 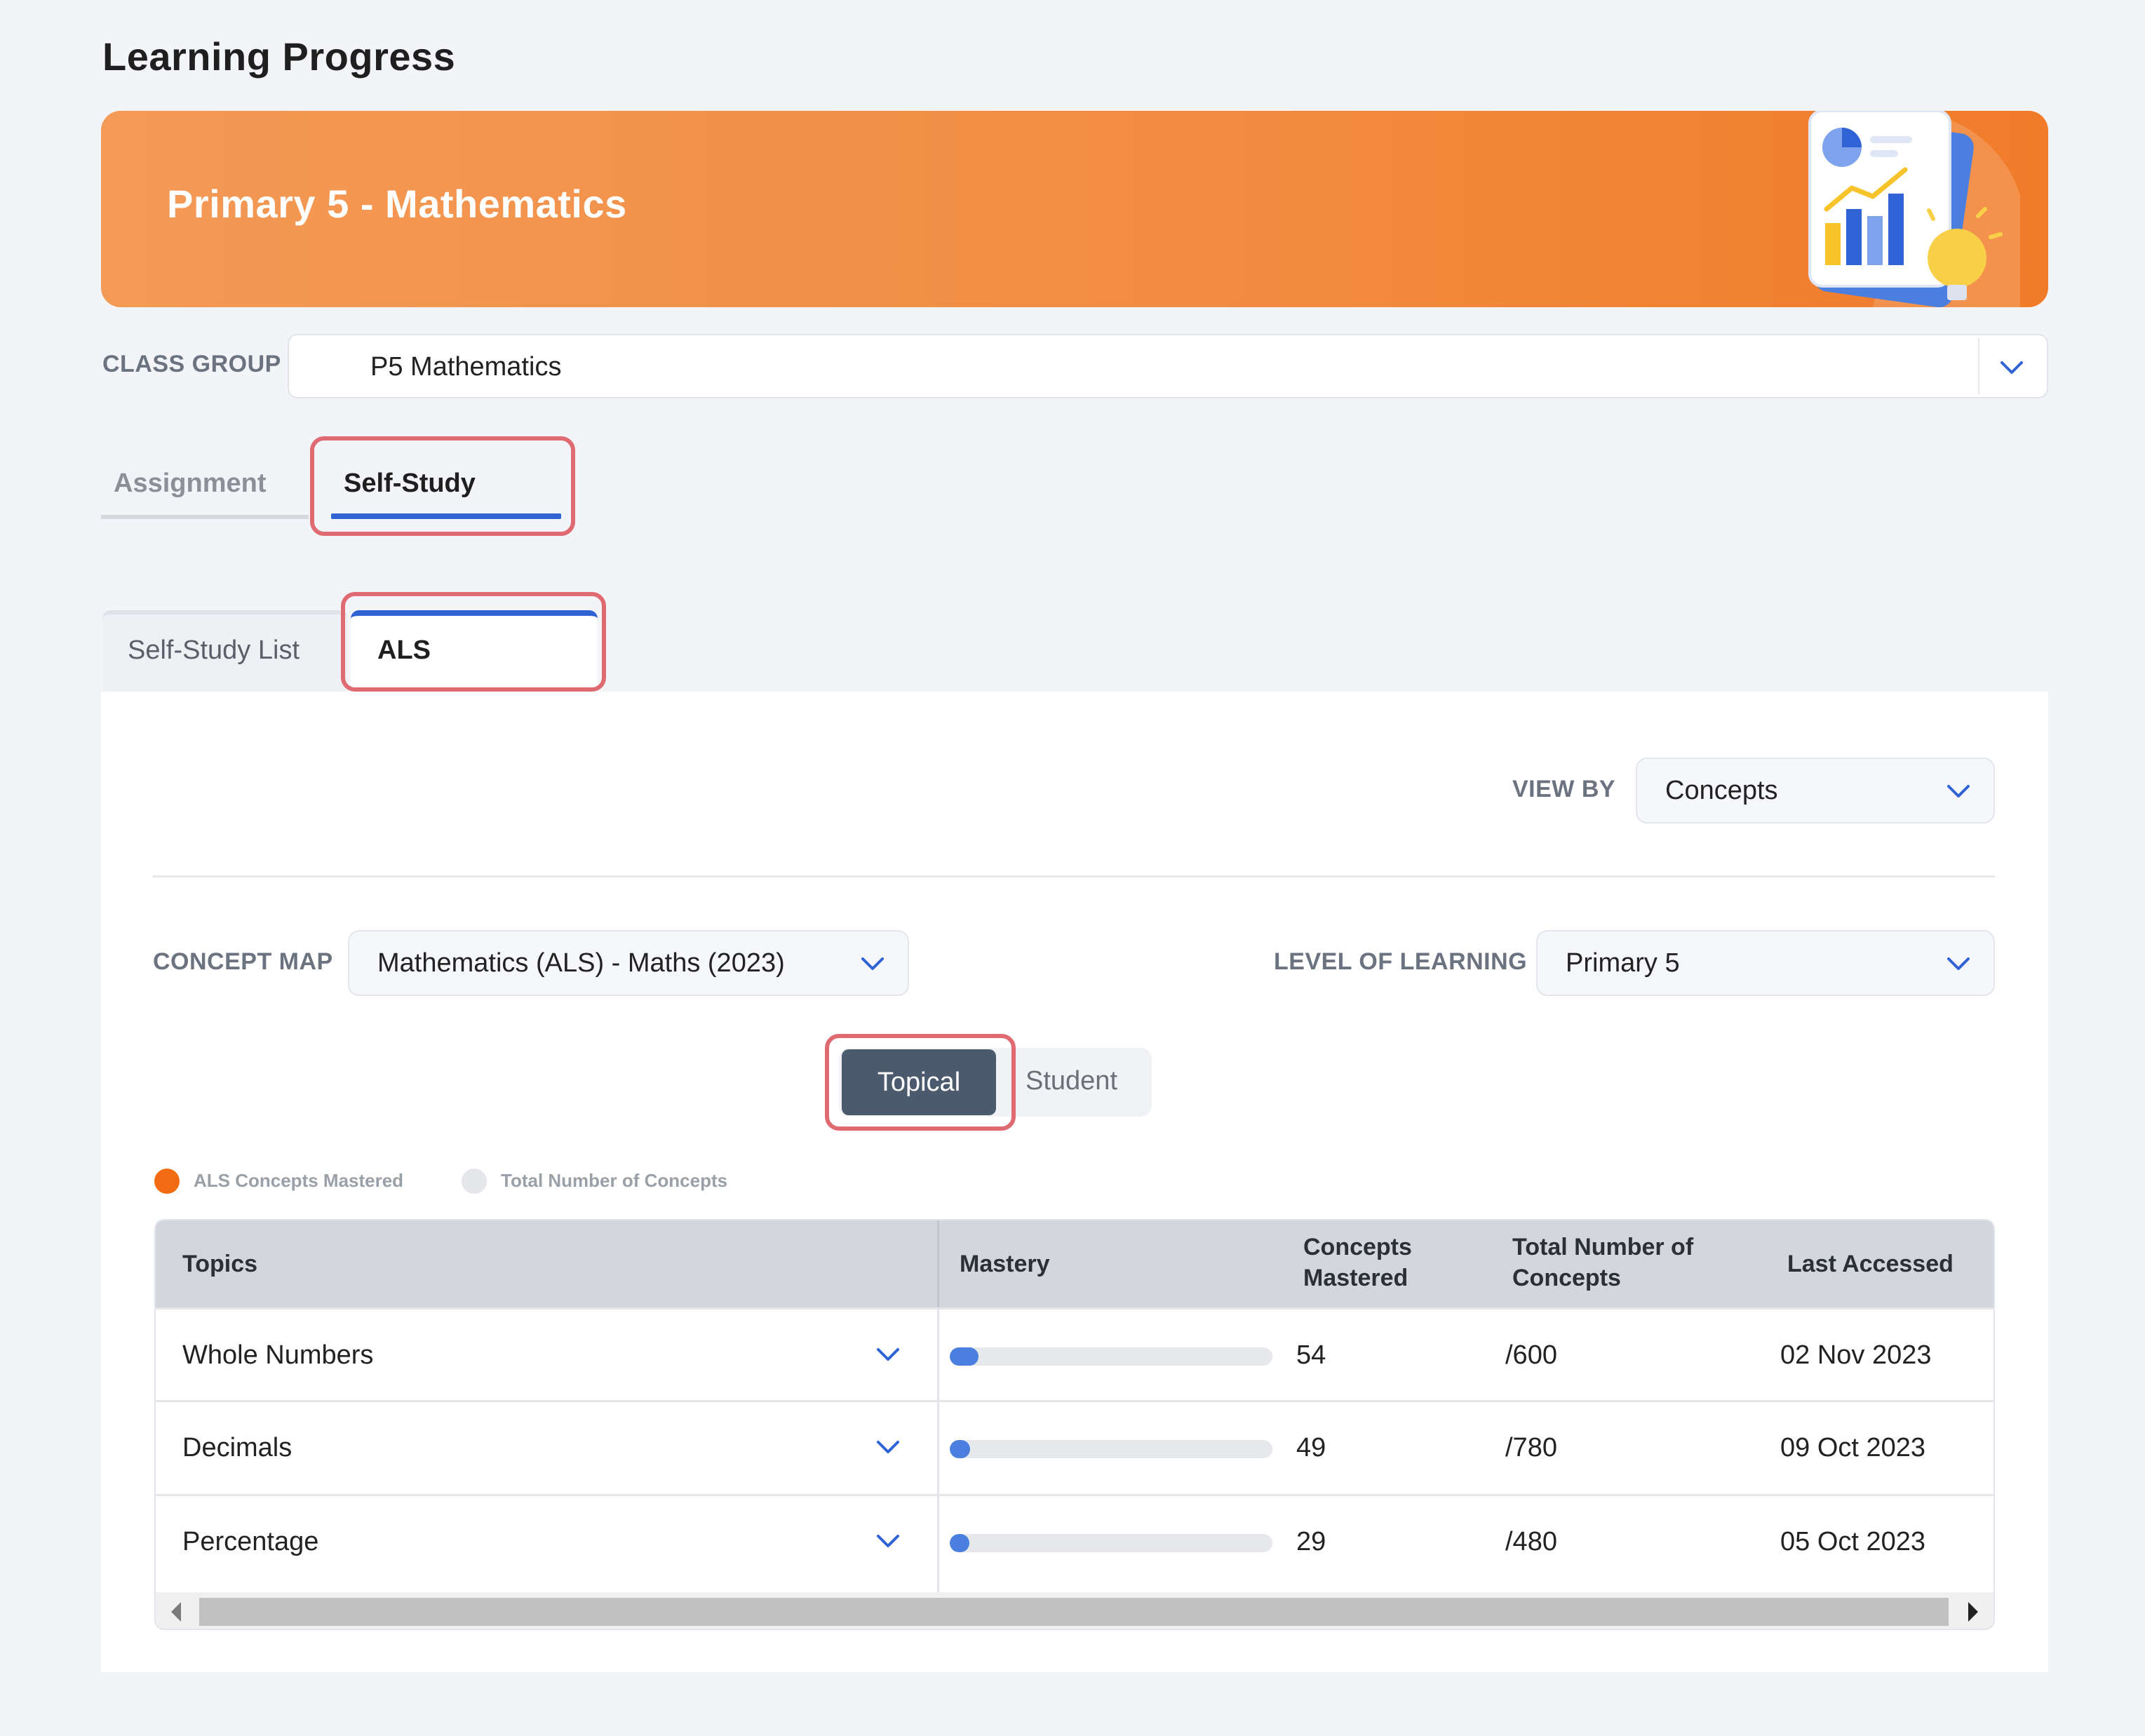 What do you see at coordinates (1311, 1541) in the screenshot?
I see `concepts-mastered-value: 29` at bounding box center [1311, 1541].